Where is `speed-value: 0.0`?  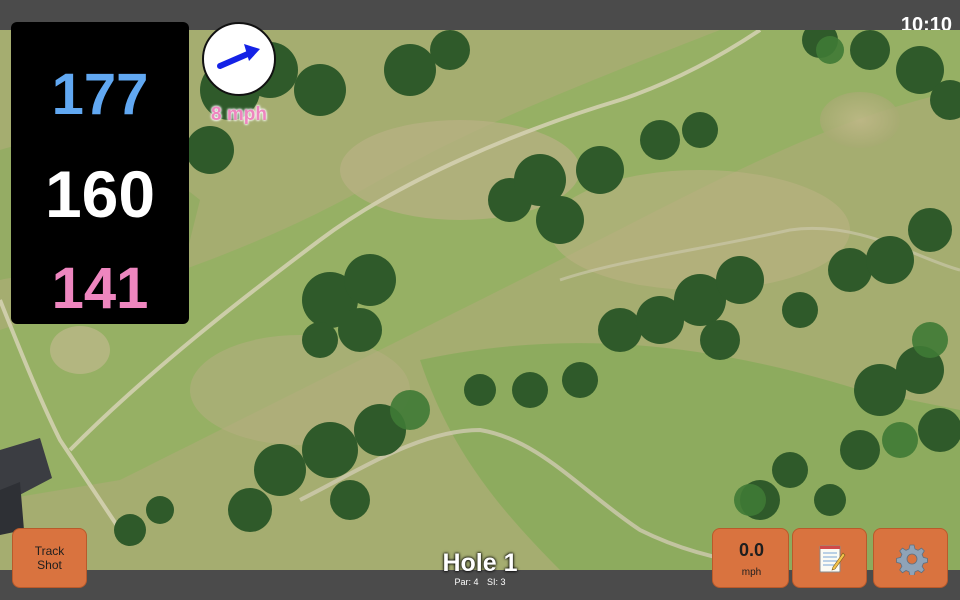
speed-value: 0.0 is located at coordinates (751, 550).